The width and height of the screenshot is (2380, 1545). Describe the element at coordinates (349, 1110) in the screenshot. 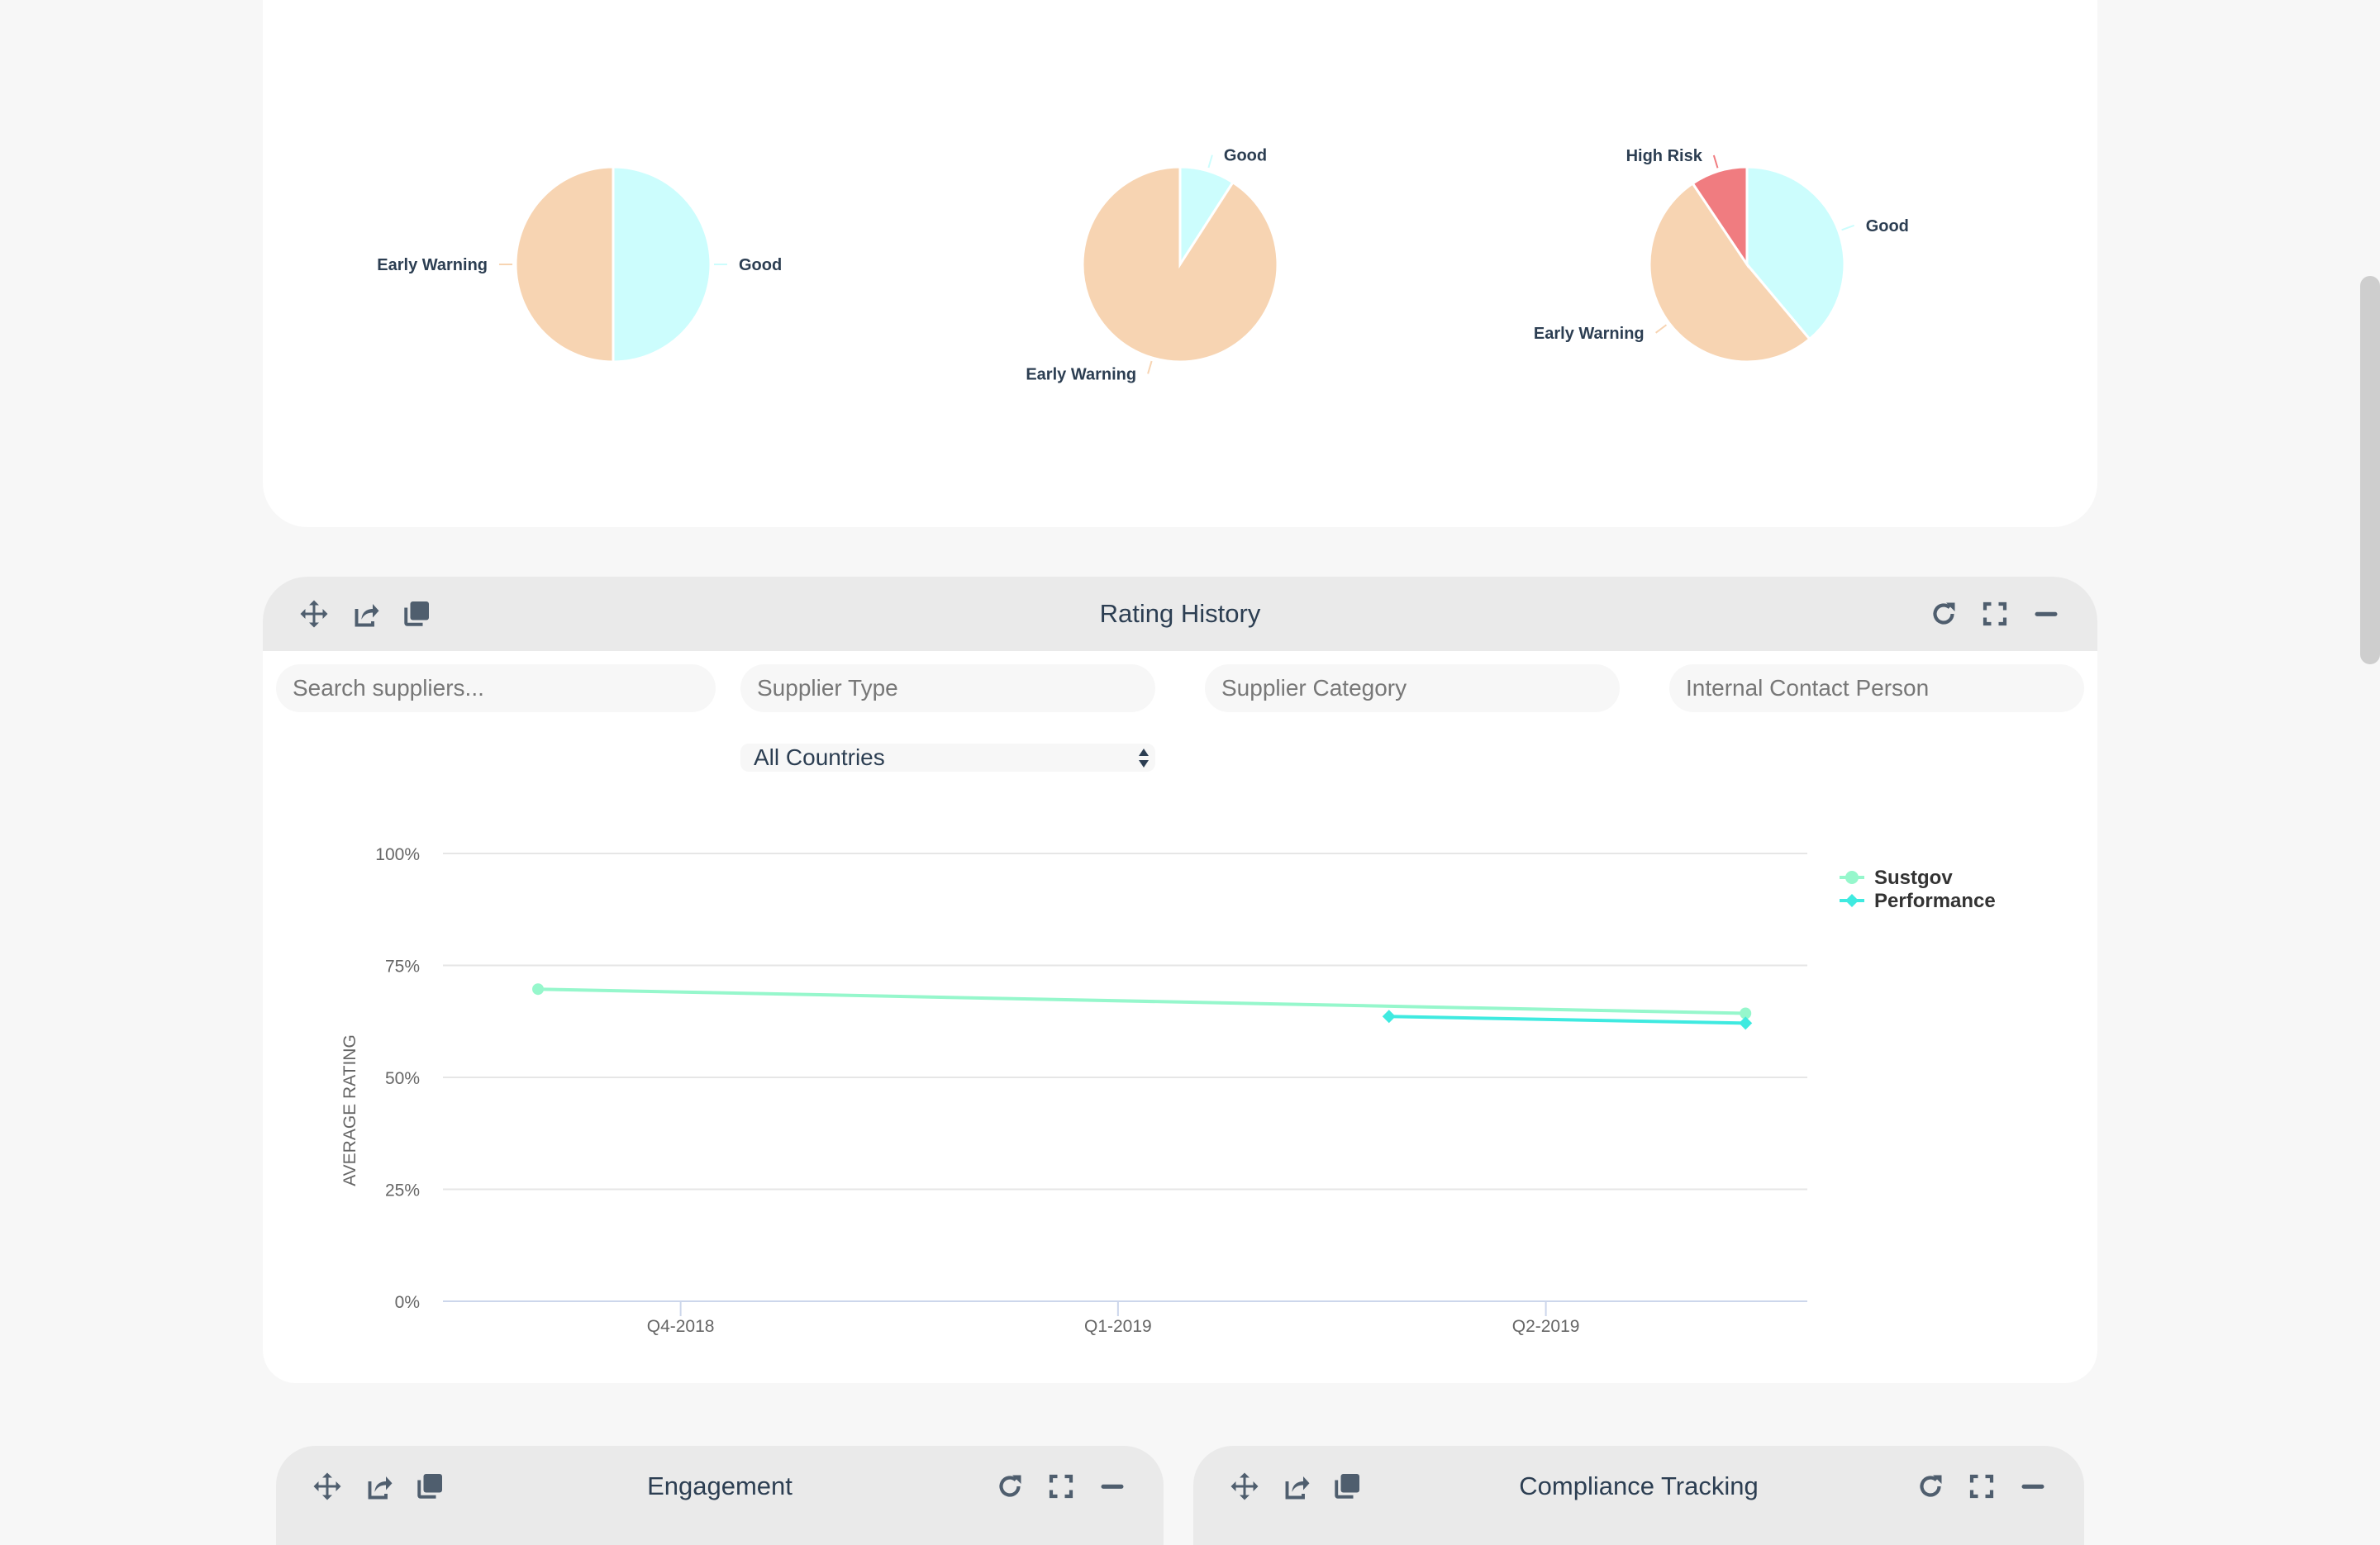

I see `y-axis-title: AVERAGE RATING` at that location.